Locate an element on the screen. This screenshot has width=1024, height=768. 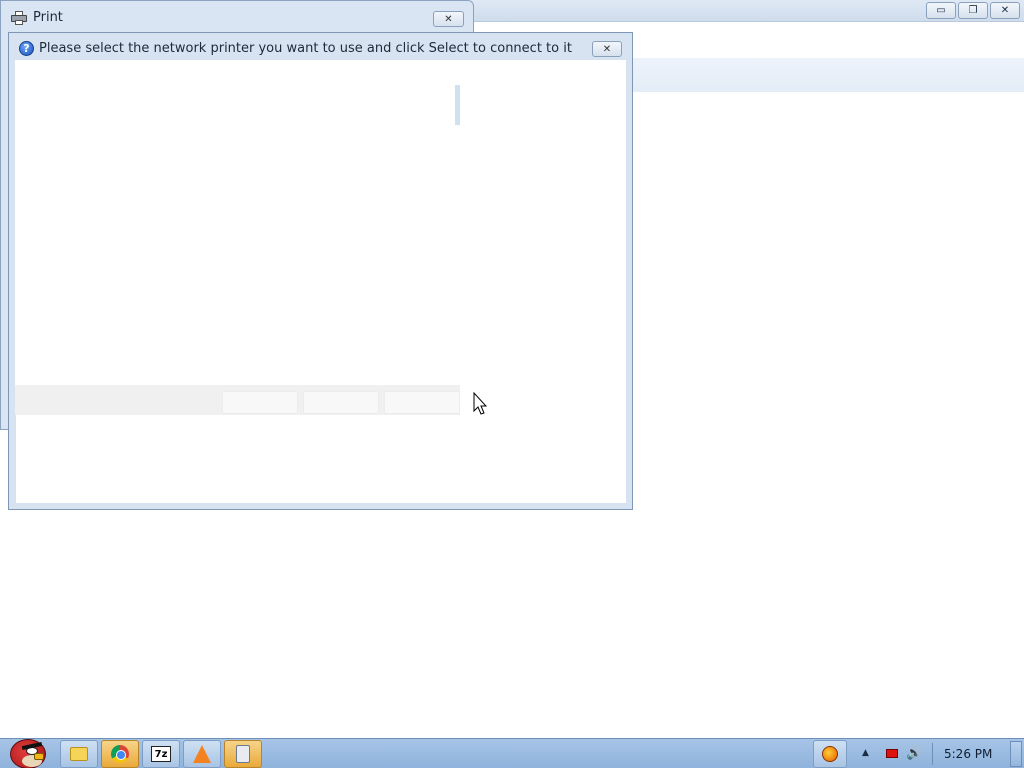
show-desktop-button is located at coordinates (1016, 754).